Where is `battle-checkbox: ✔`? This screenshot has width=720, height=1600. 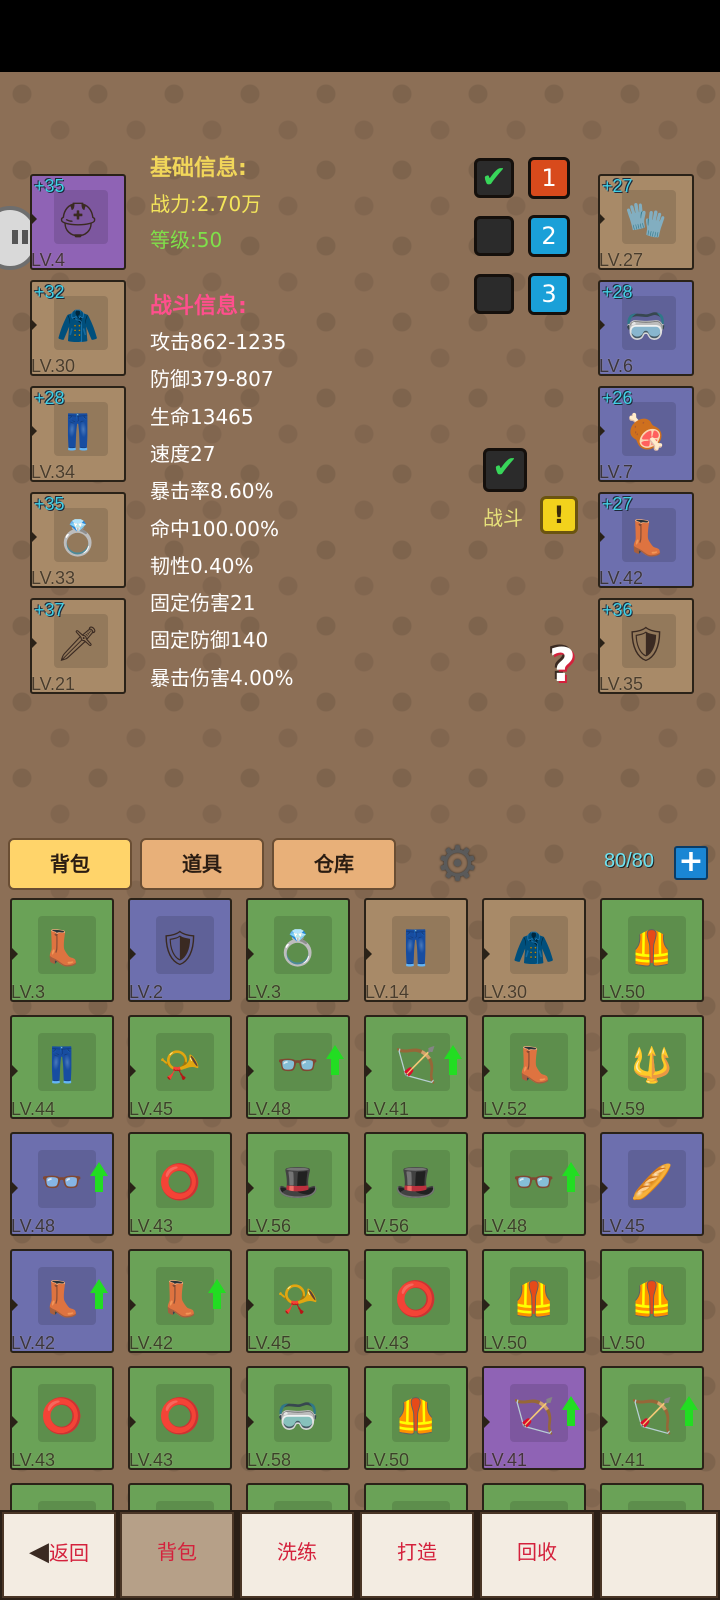 battle-checkbox: ✔ is located at coordinates (505, 470).